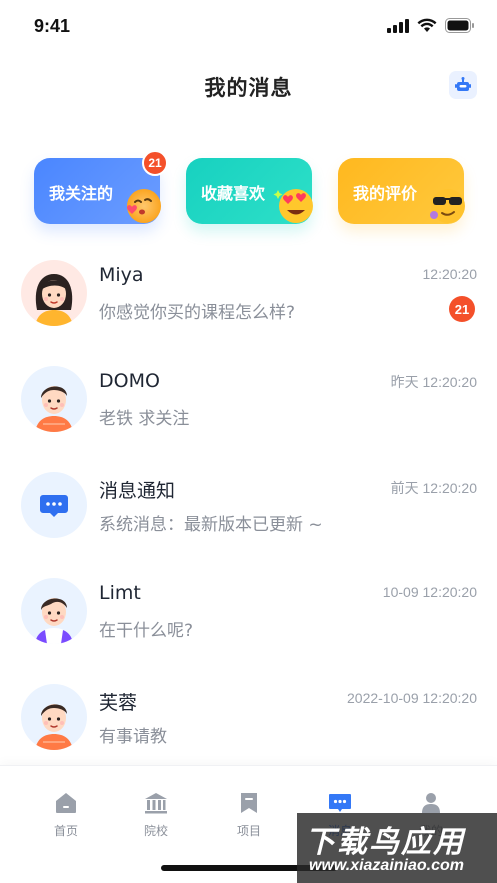  Describe the element at coordinates (144, 206) in the screenshot. I see `kiss-emoji-icon` at that location.